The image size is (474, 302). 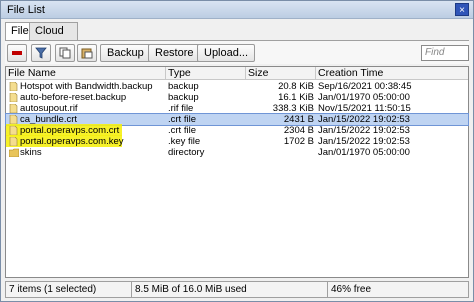 I want to click on cell-size: 338.3 KiB, so click(x=293, y=108).